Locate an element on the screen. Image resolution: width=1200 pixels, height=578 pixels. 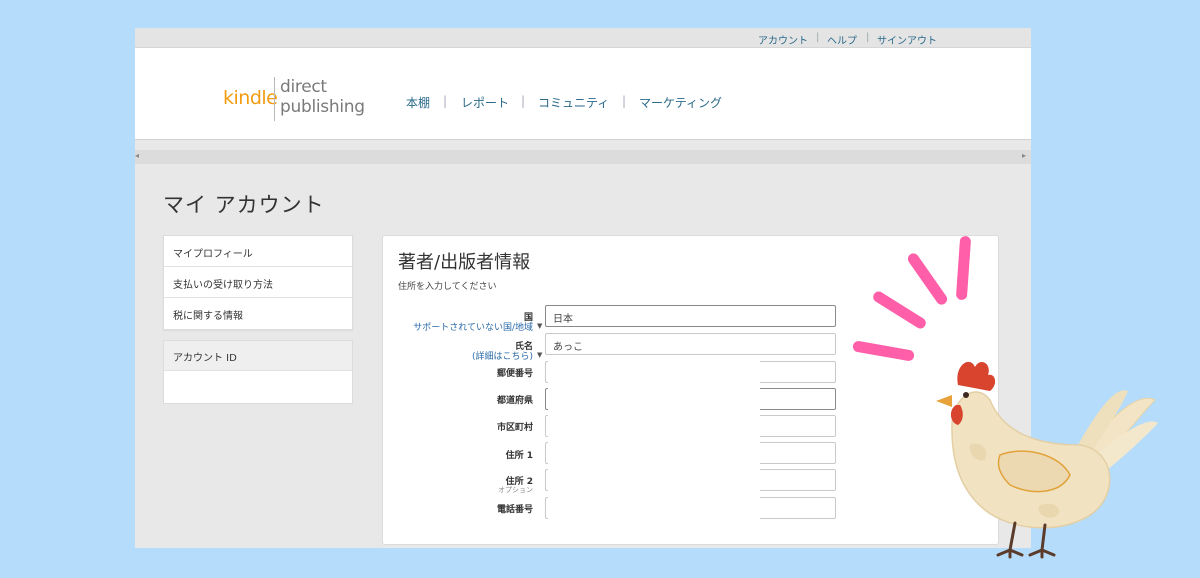
phone-label: 電話番号 is located at coordinates (514, 510).